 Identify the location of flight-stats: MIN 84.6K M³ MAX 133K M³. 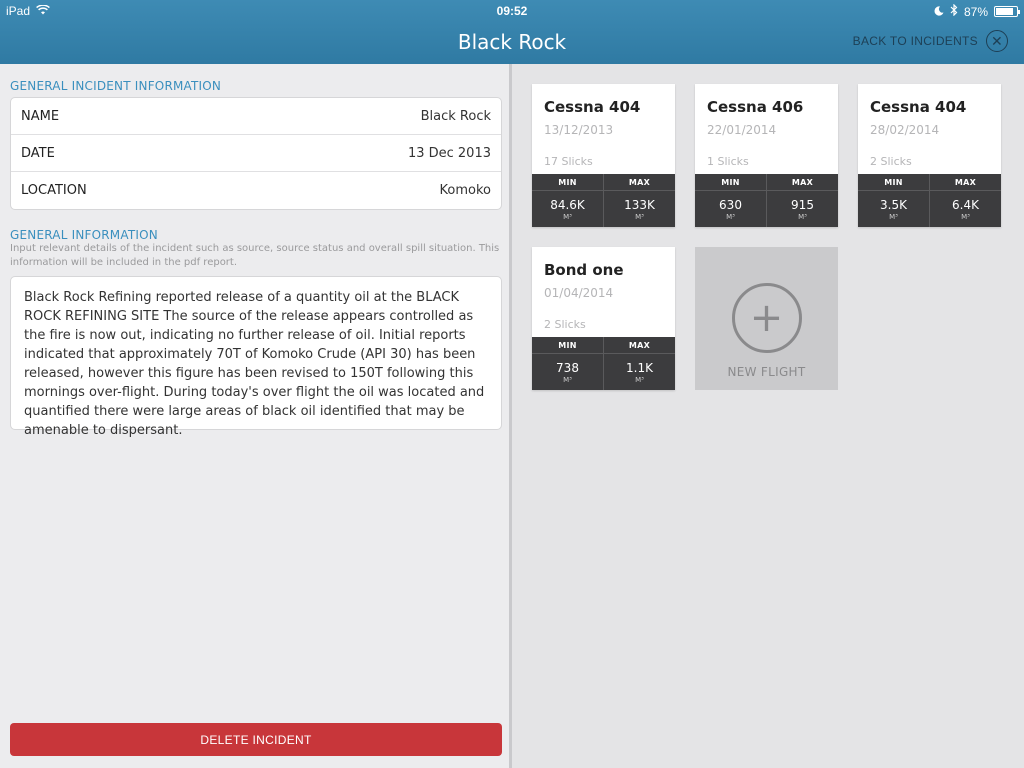
(603, 200).